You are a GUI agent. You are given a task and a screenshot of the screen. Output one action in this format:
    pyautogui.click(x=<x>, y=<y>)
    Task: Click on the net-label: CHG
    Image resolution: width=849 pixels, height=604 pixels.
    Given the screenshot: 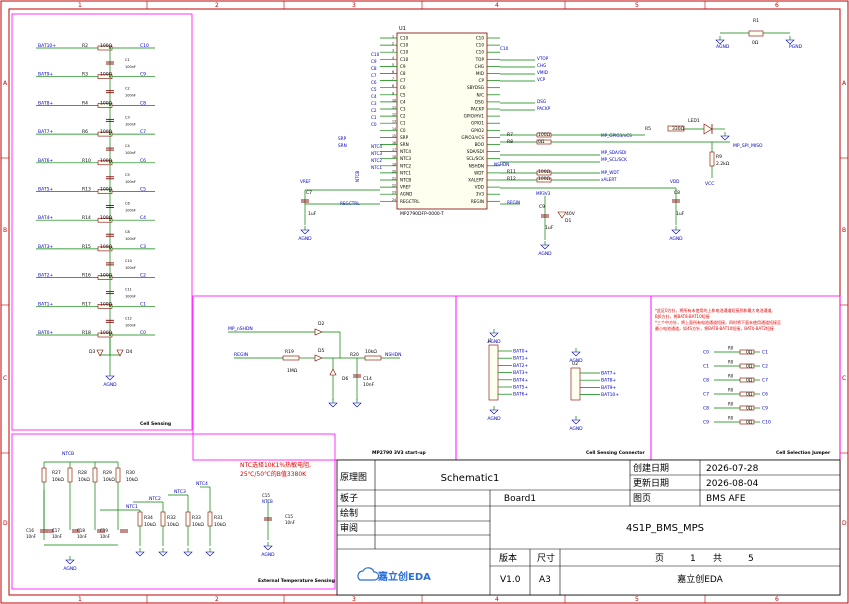 What is the action you would take?
    pyautogui.click(x=541, y=65)
    